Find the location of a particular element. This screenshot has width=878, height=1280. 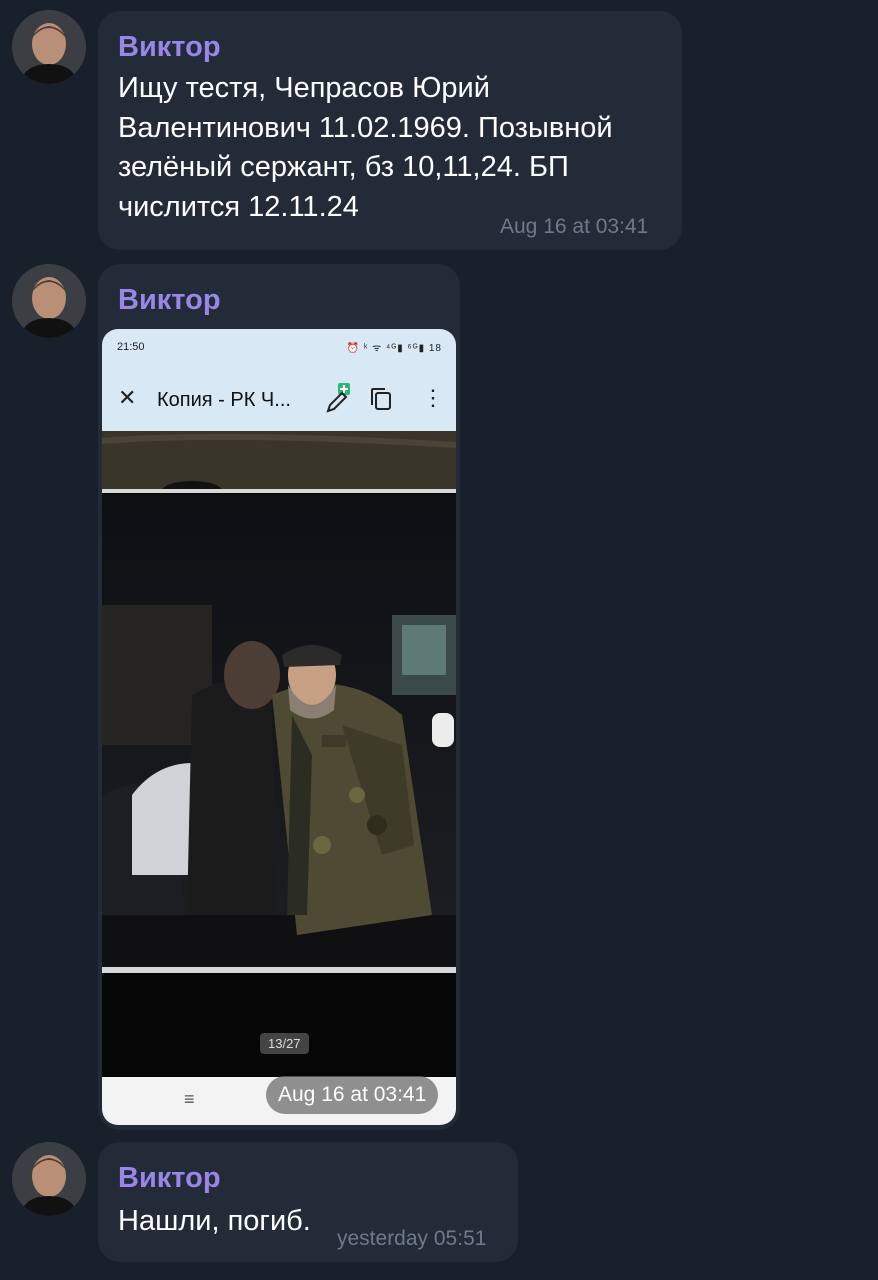

status-time: 21:50 is located at coordinates (131, 347).